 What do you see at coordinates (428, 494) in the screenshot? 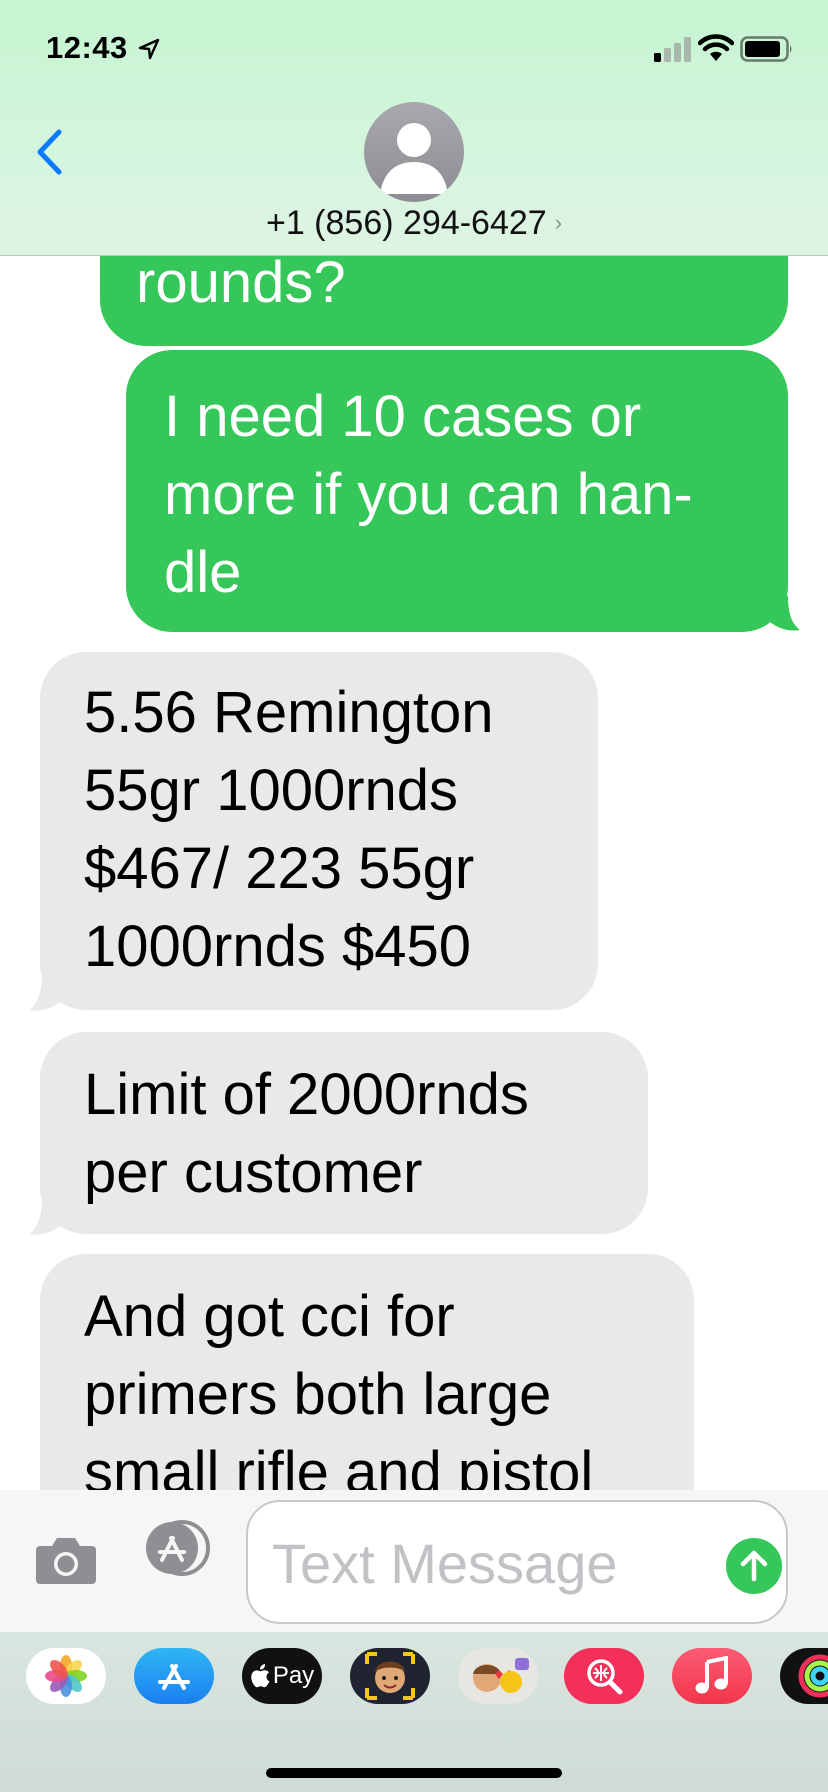
I see `message-line: more if you can han-` at bounding box center [428, 494].